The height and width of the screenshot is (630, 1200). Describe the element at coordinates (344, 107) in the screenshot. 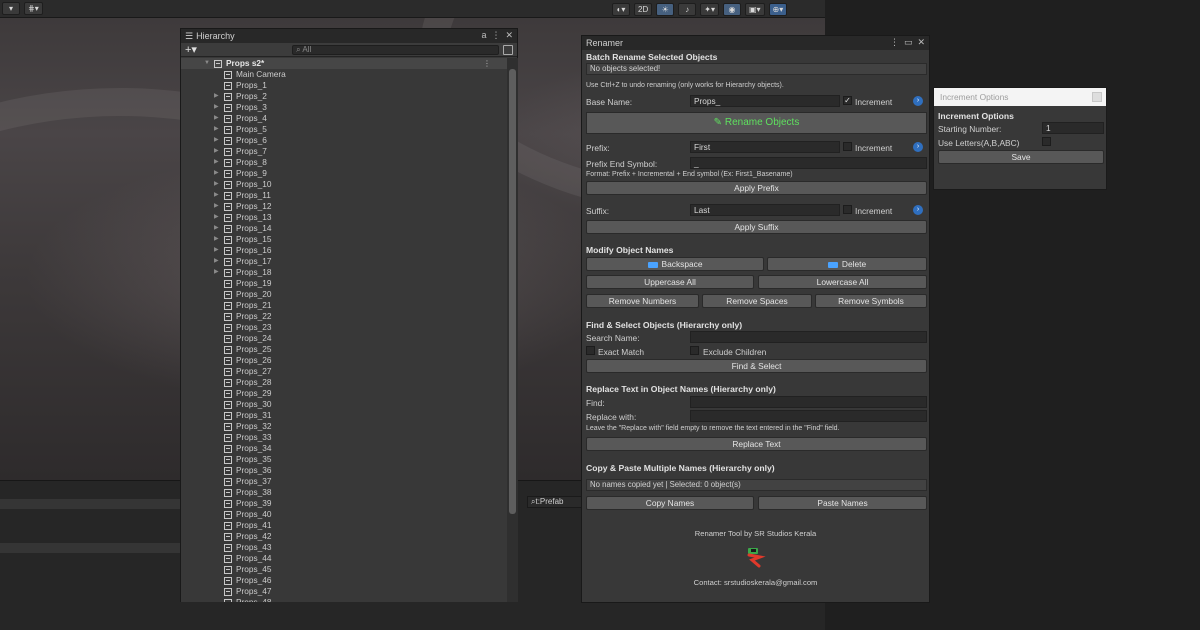

I see `hierarchy-row: ▶ Props_3` at that location.